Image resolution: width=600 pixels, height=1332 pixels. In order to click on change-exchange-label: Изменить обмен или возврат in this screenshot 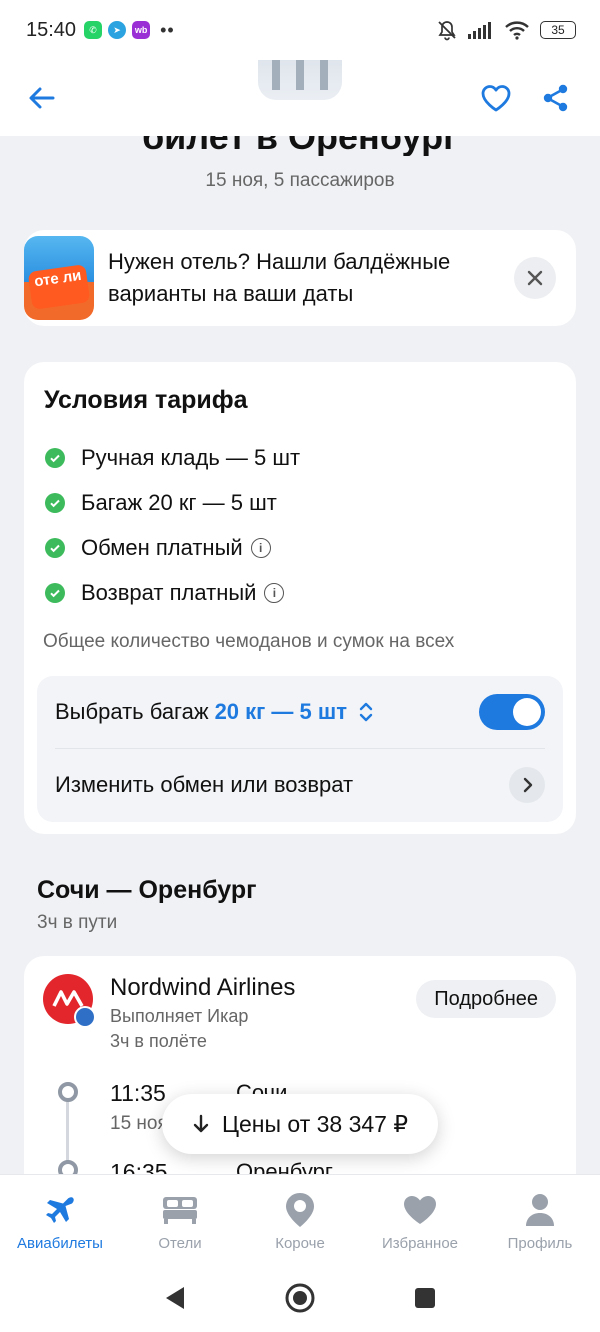, I will do `click(204, 784)`.